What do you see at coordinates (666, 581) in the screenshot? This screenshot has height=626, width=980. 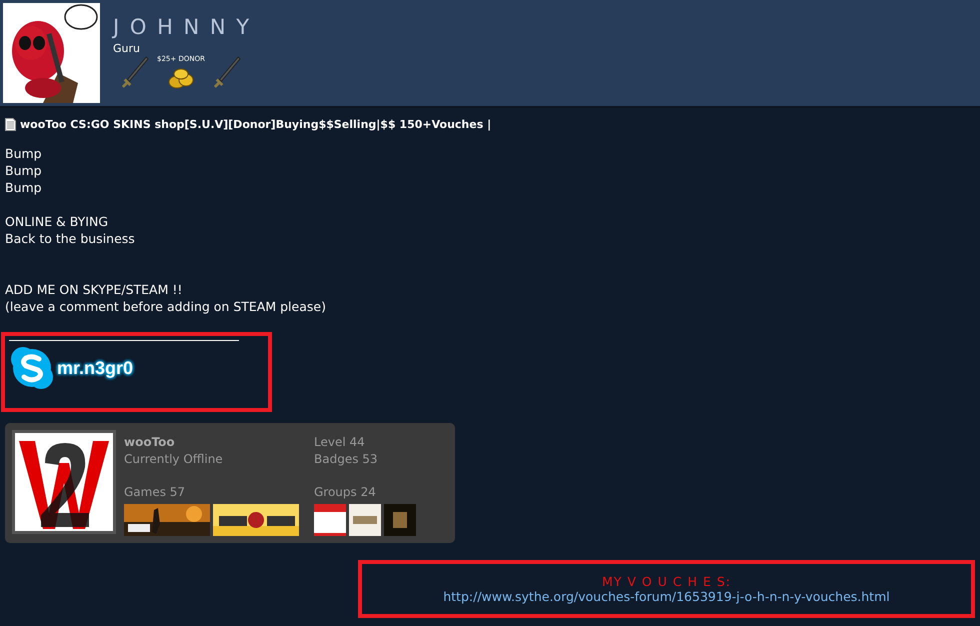 I see `vouches-heading: MY V O U C H E S:` at bounding box center [666, 581].